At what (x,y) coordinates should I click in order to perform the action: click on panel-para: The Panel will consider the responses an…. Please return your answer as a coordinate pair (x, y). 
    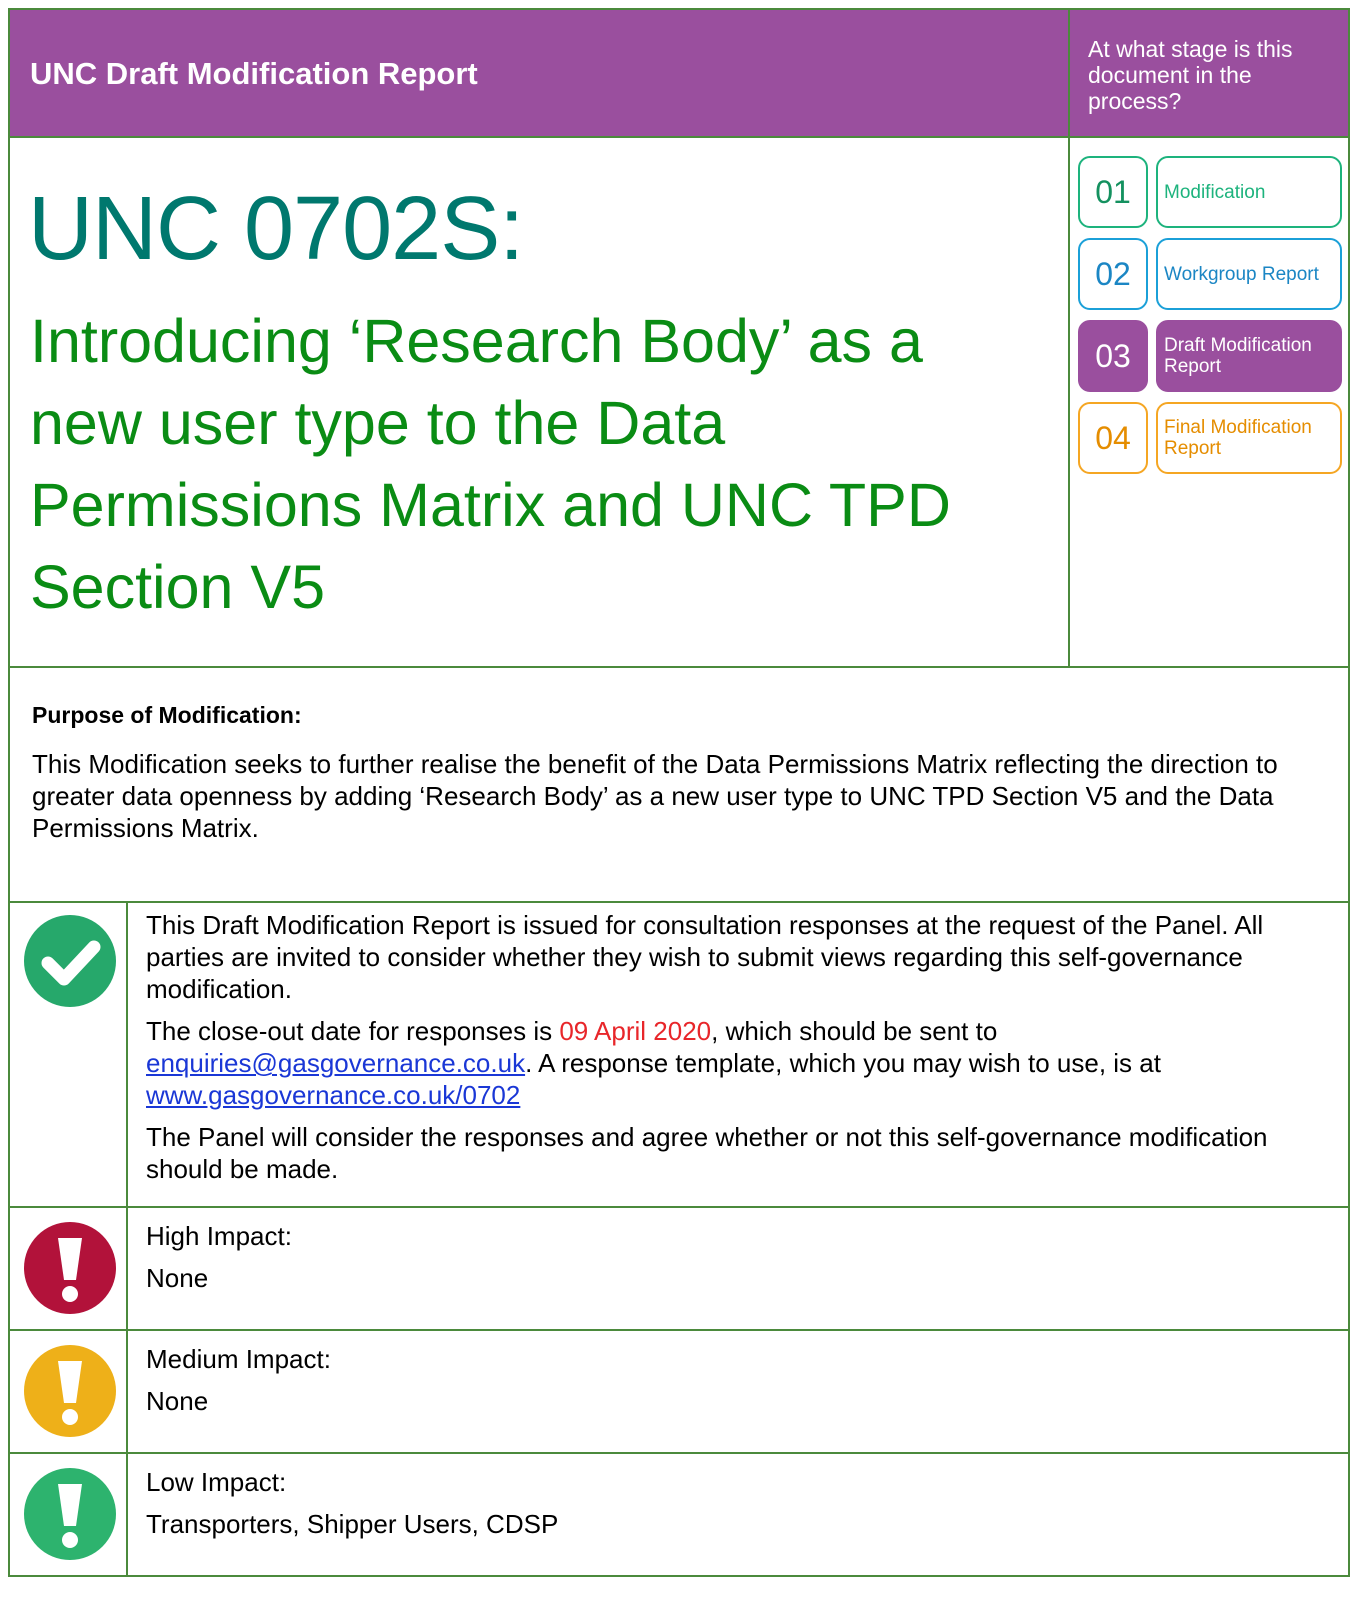
    Looking at the image, I should click on (707, 1153).